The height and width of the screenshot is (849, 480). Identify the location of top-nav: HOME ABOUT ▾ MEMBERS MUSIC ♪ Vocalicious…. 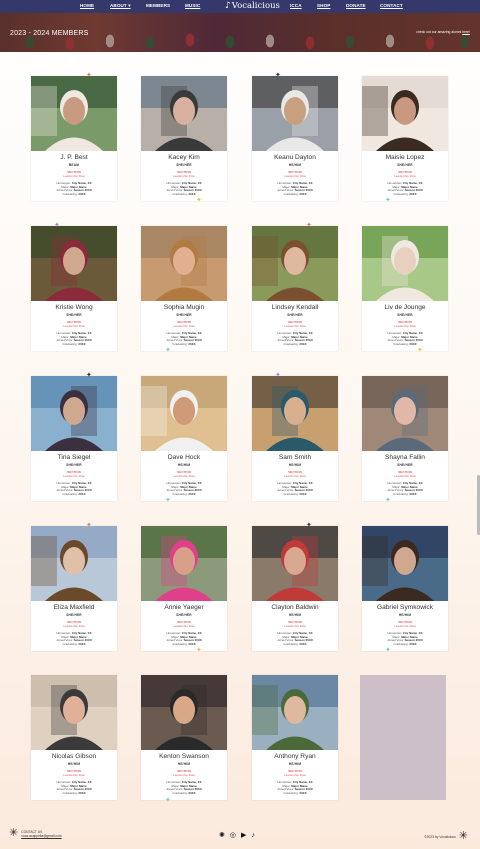
(240, 6).